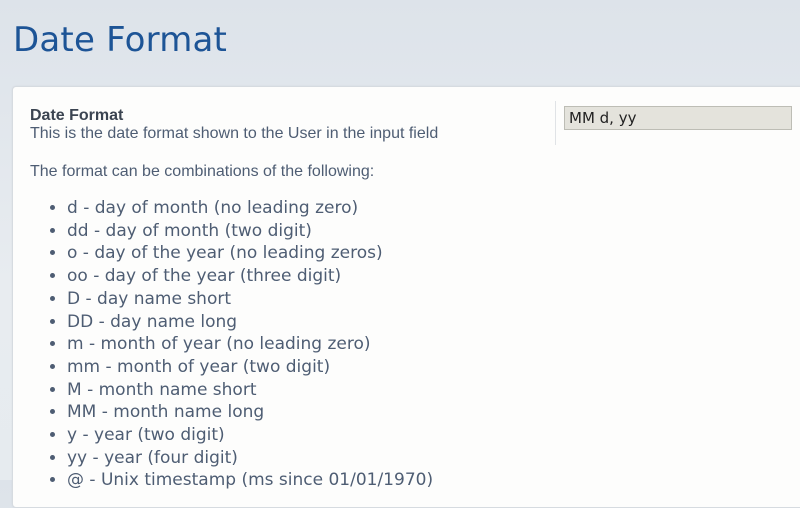 This screenshot has width=800, height=508. Describe the element at coordinates (250, 208) in the screenshot. I see `list-item: d - day of month (no leading zero)` at that location.